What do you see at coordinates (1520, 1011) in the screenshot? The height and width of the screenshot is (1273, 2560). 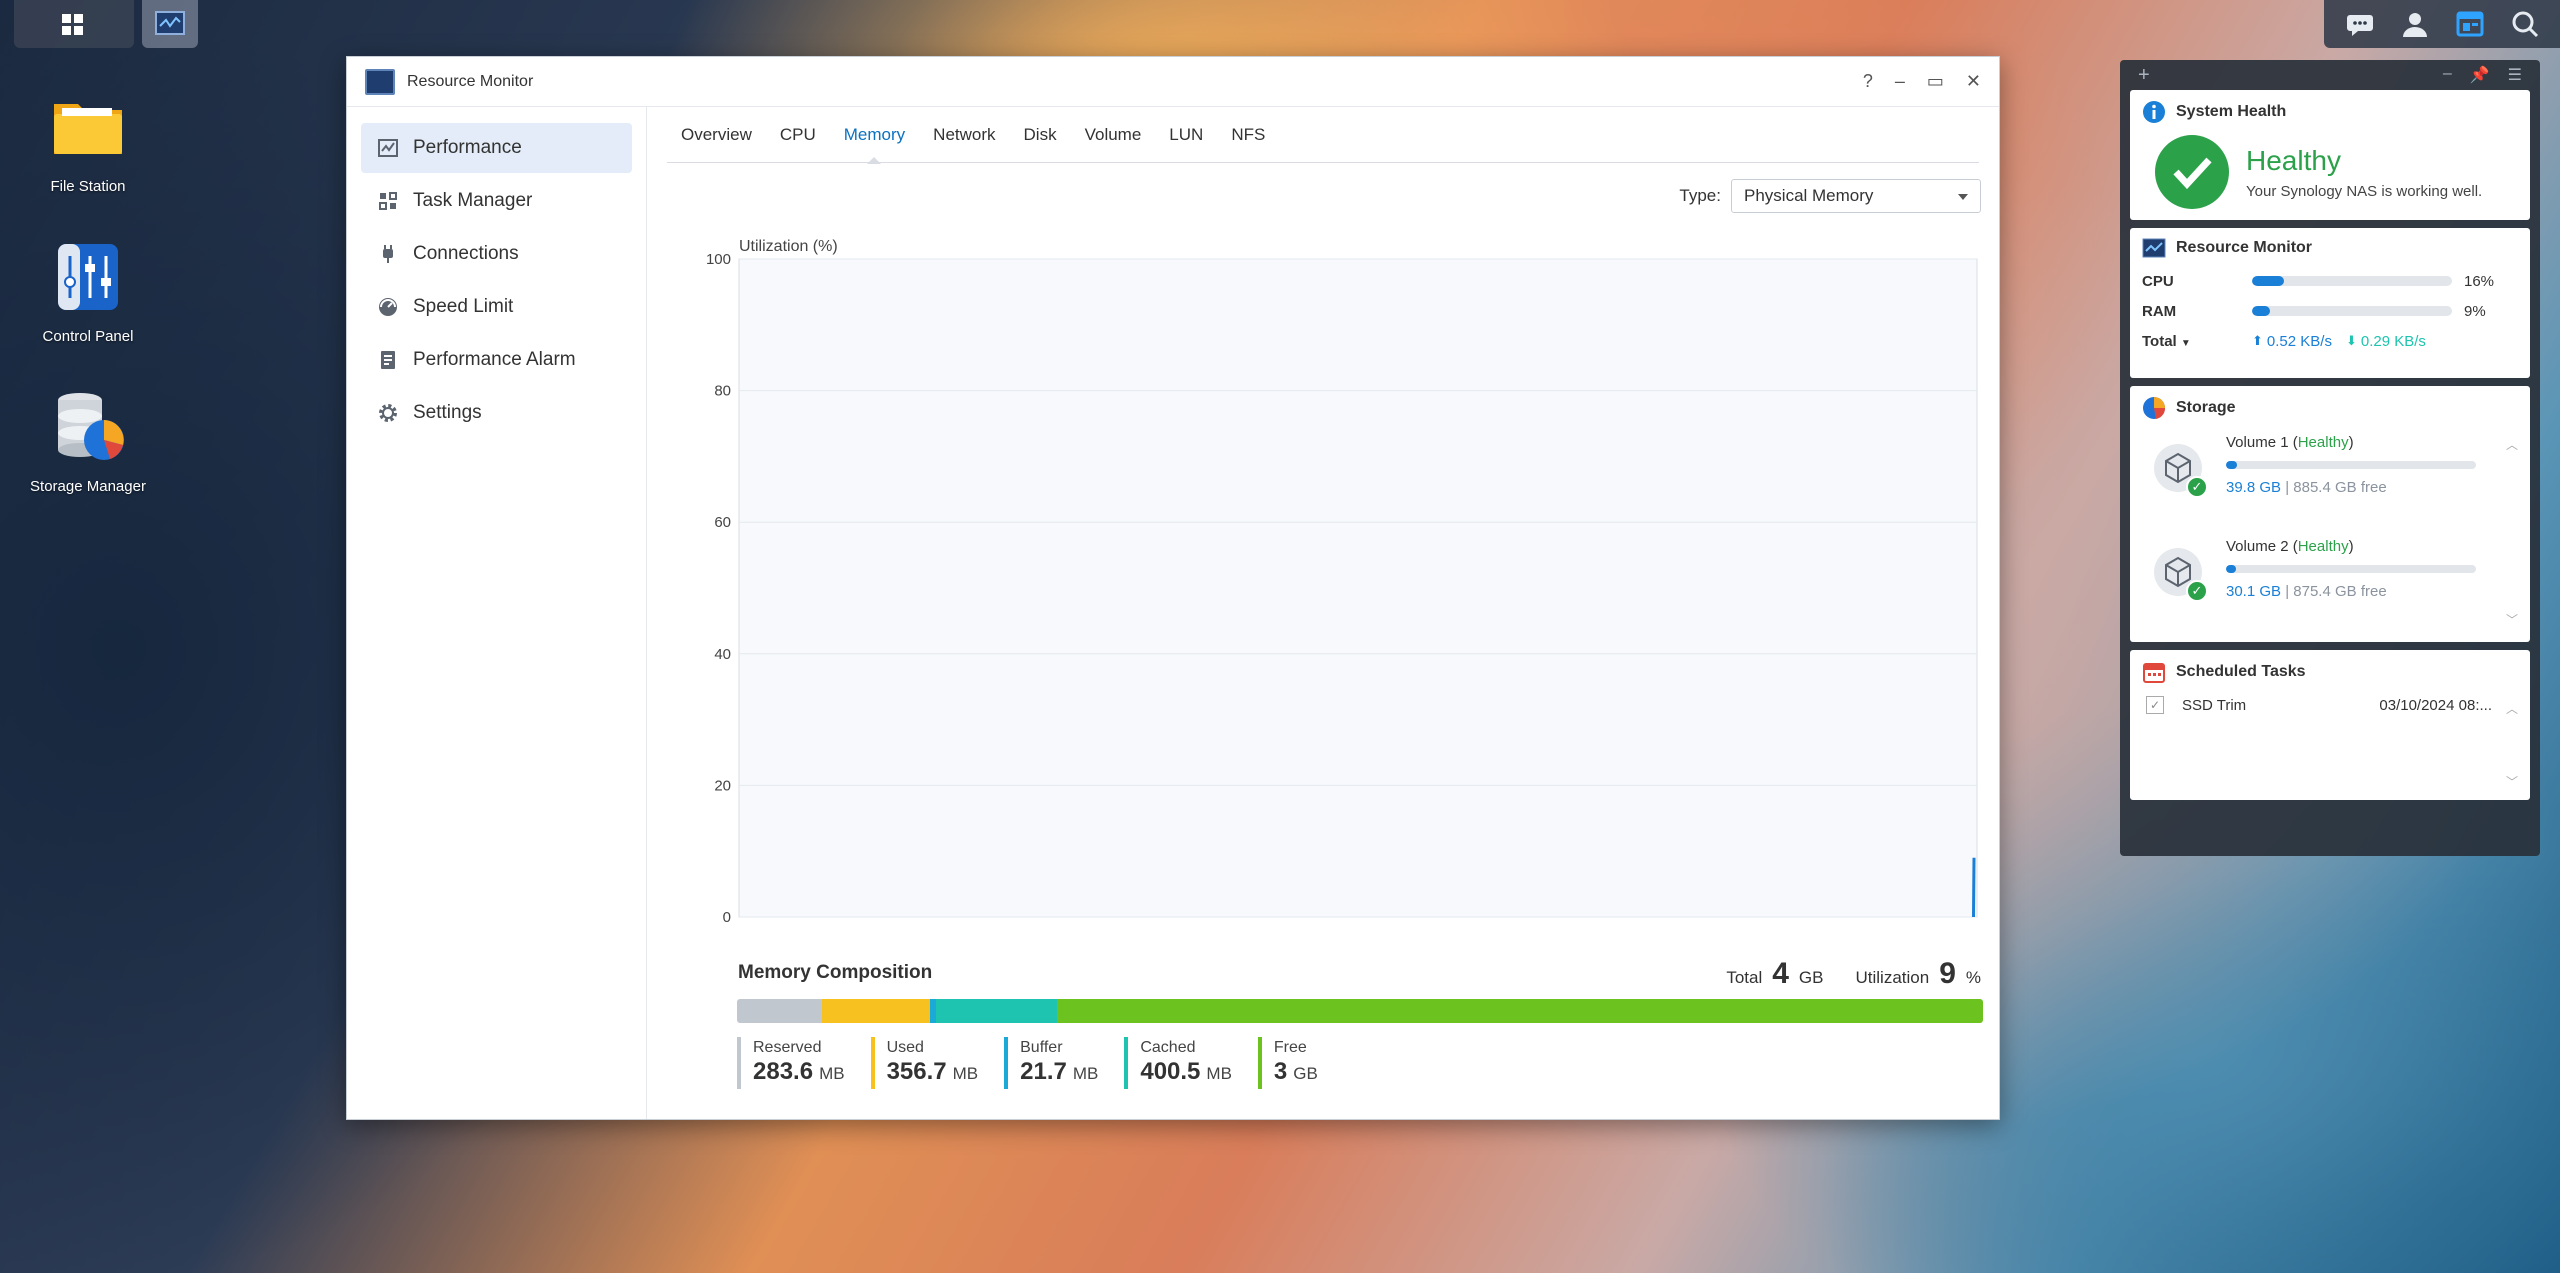 I see `composition-segment-free` at bounding box center [1520, 1011].